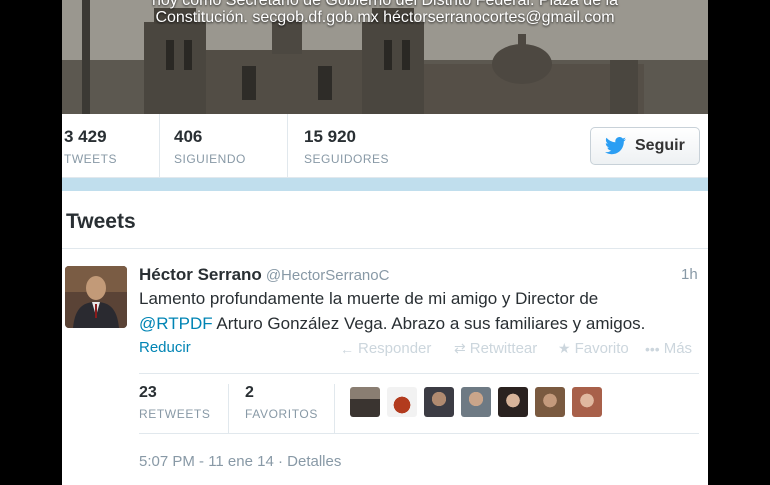 Image resolution: width=770 pixels, height=485 pixels. Describe the element at coordinates (85, 136) in the screenshot. I see `stat-value: 3 429` at that location.